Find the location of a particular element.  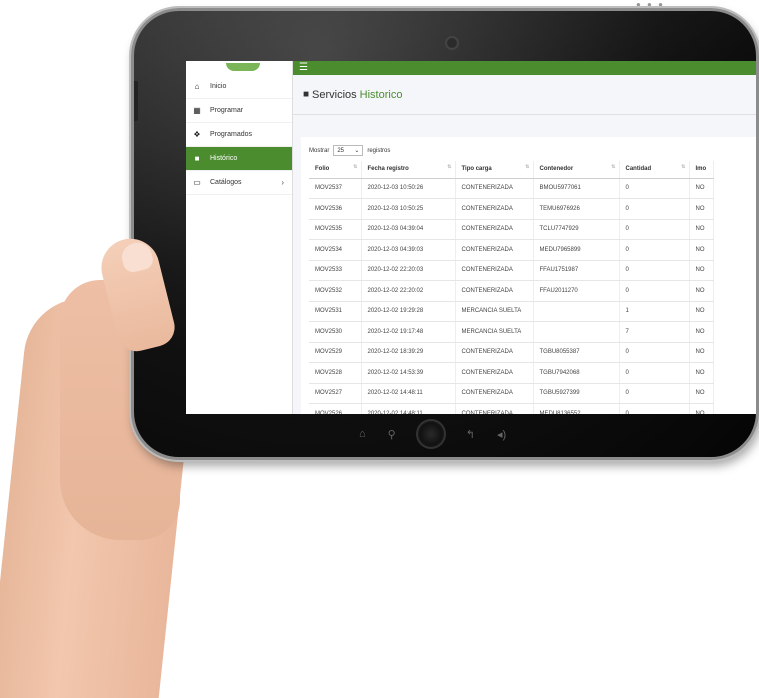

chevron-down-icon: ⌄ is located at coordinates (357, 151).